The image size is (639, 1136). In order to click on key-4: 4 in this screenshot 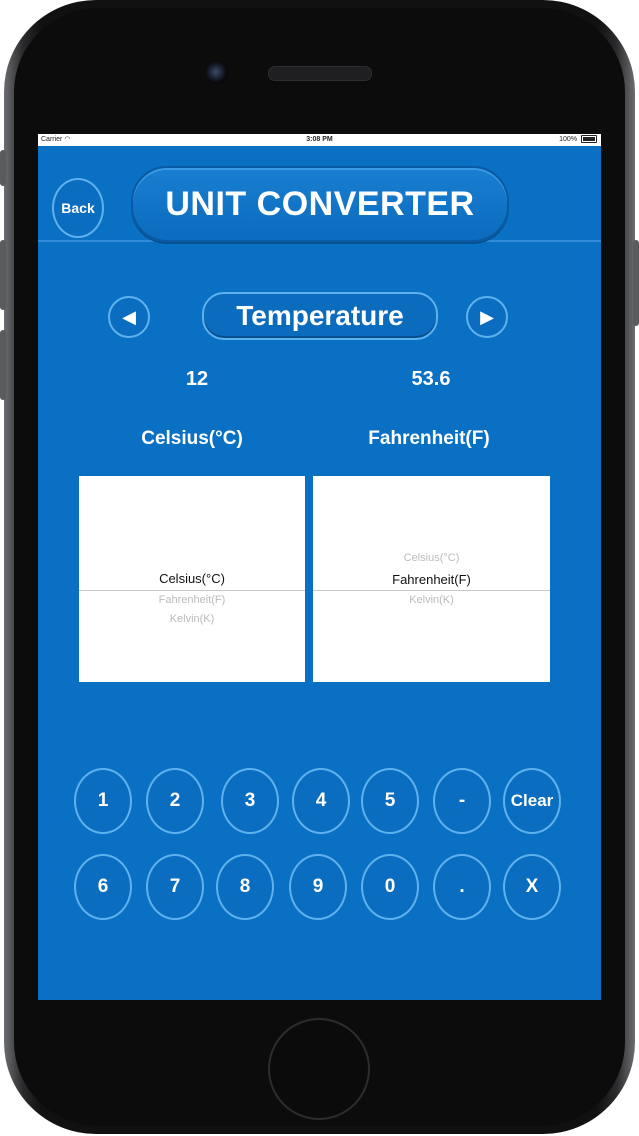, I will do `click(321, 801)`.